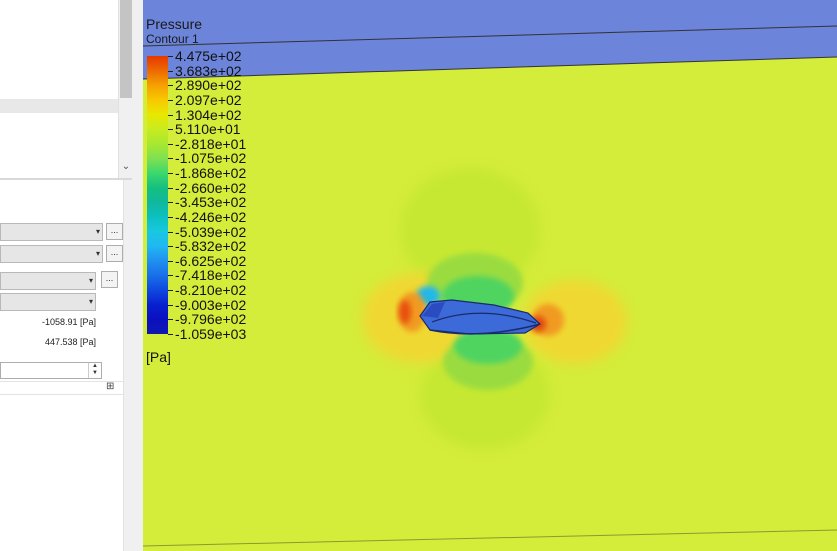 Image resolution: width=837 pixels, height=551 pixels. What do you see at coordinates (51, 370) in the screenshot?
I see `levels-input` at bounding box center [51, 370].